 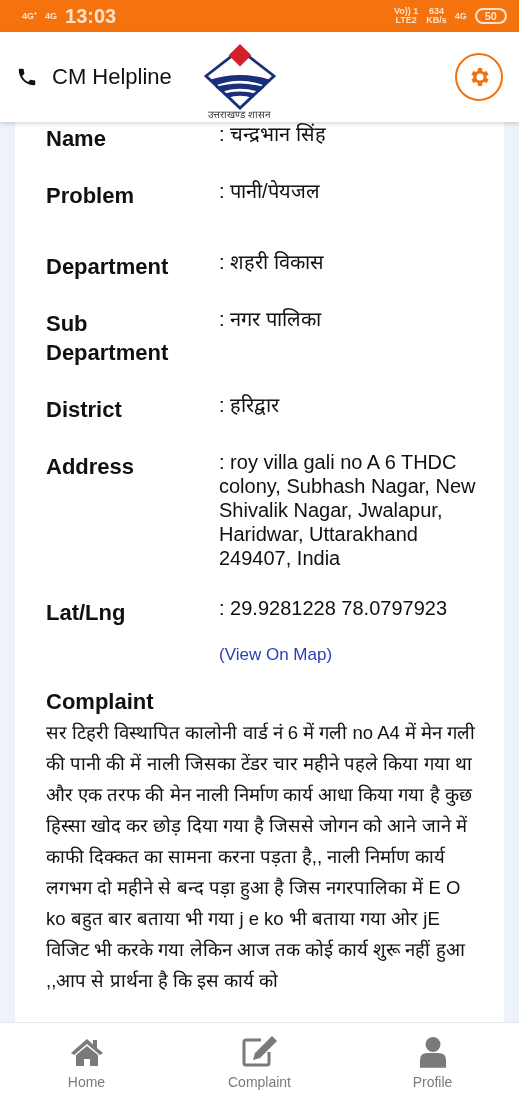 What do you see at coordinates (100, 702) in the screenshot?
I see `section-heading: Complaint` at bounding box center [100, 702].